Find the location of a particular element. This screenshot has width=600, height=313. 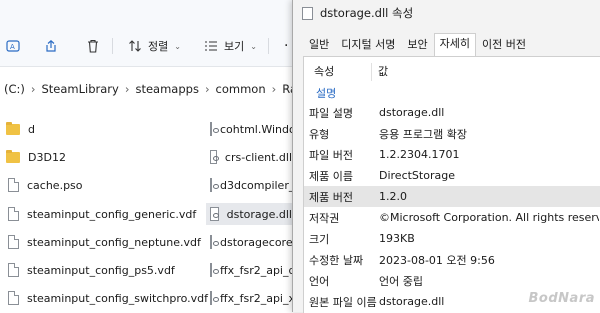

file-name: d3dcompiler_ is located at coordinates (256, 185).